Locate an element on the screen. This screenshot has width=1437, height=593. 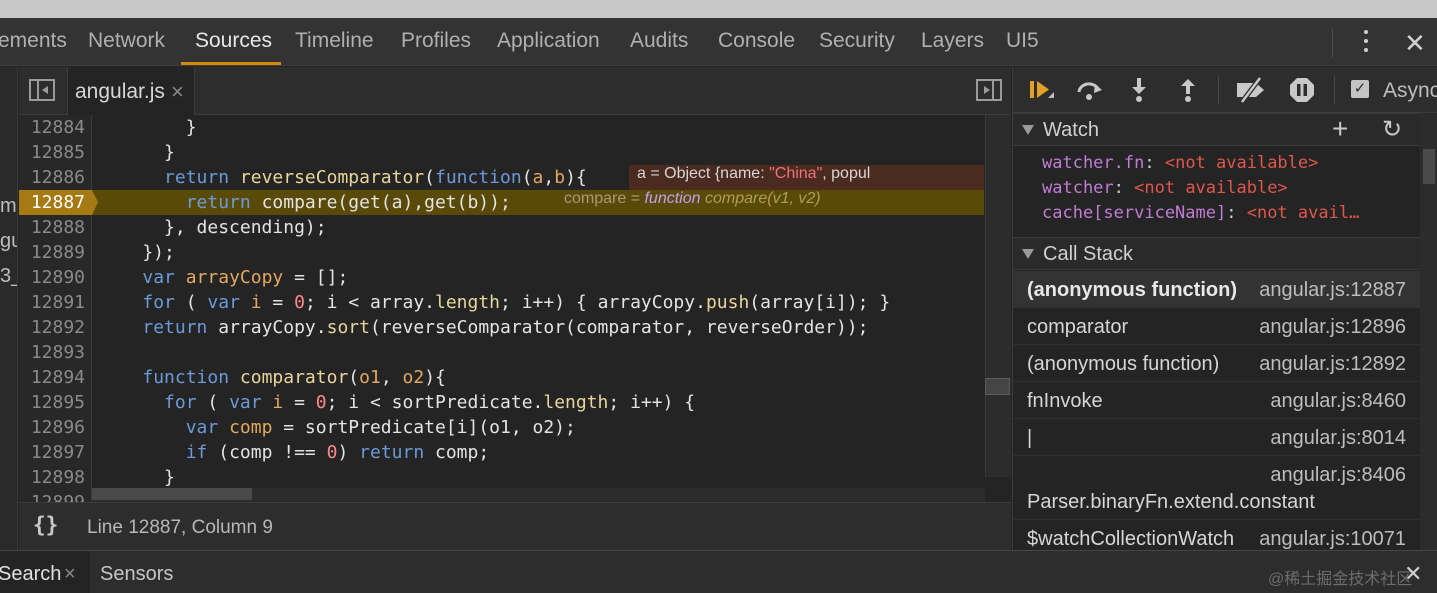
tab-audits: Audits is located at coordinates (659, 41).